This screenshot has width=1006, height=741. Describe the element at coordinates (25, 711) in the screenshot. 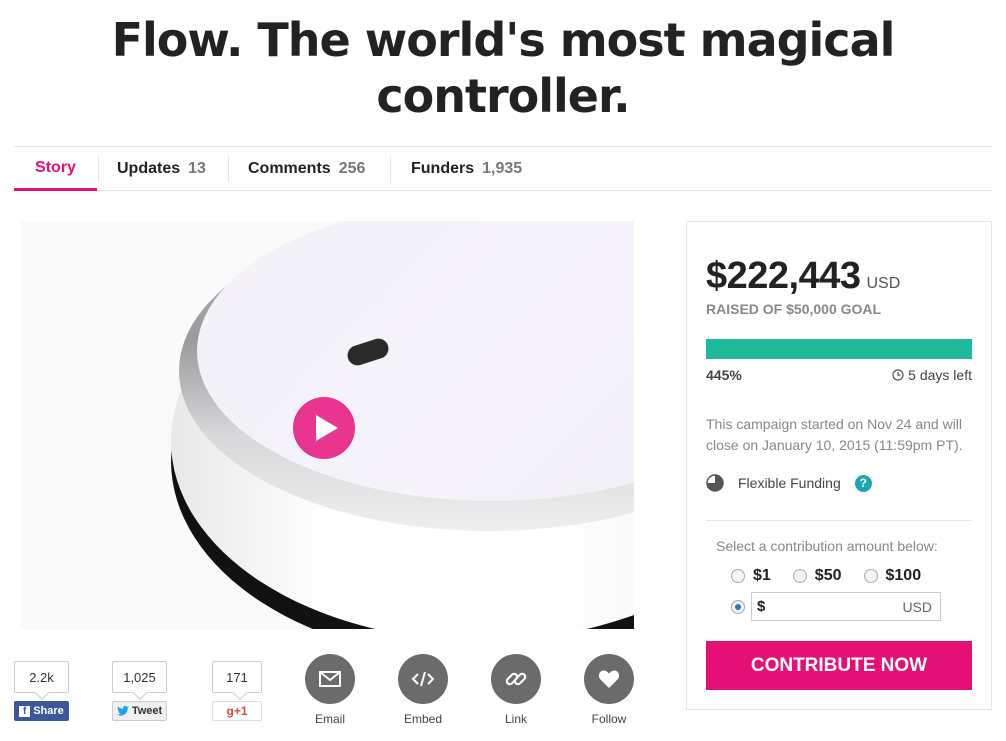

I see `facebook-icon: f` at that location.